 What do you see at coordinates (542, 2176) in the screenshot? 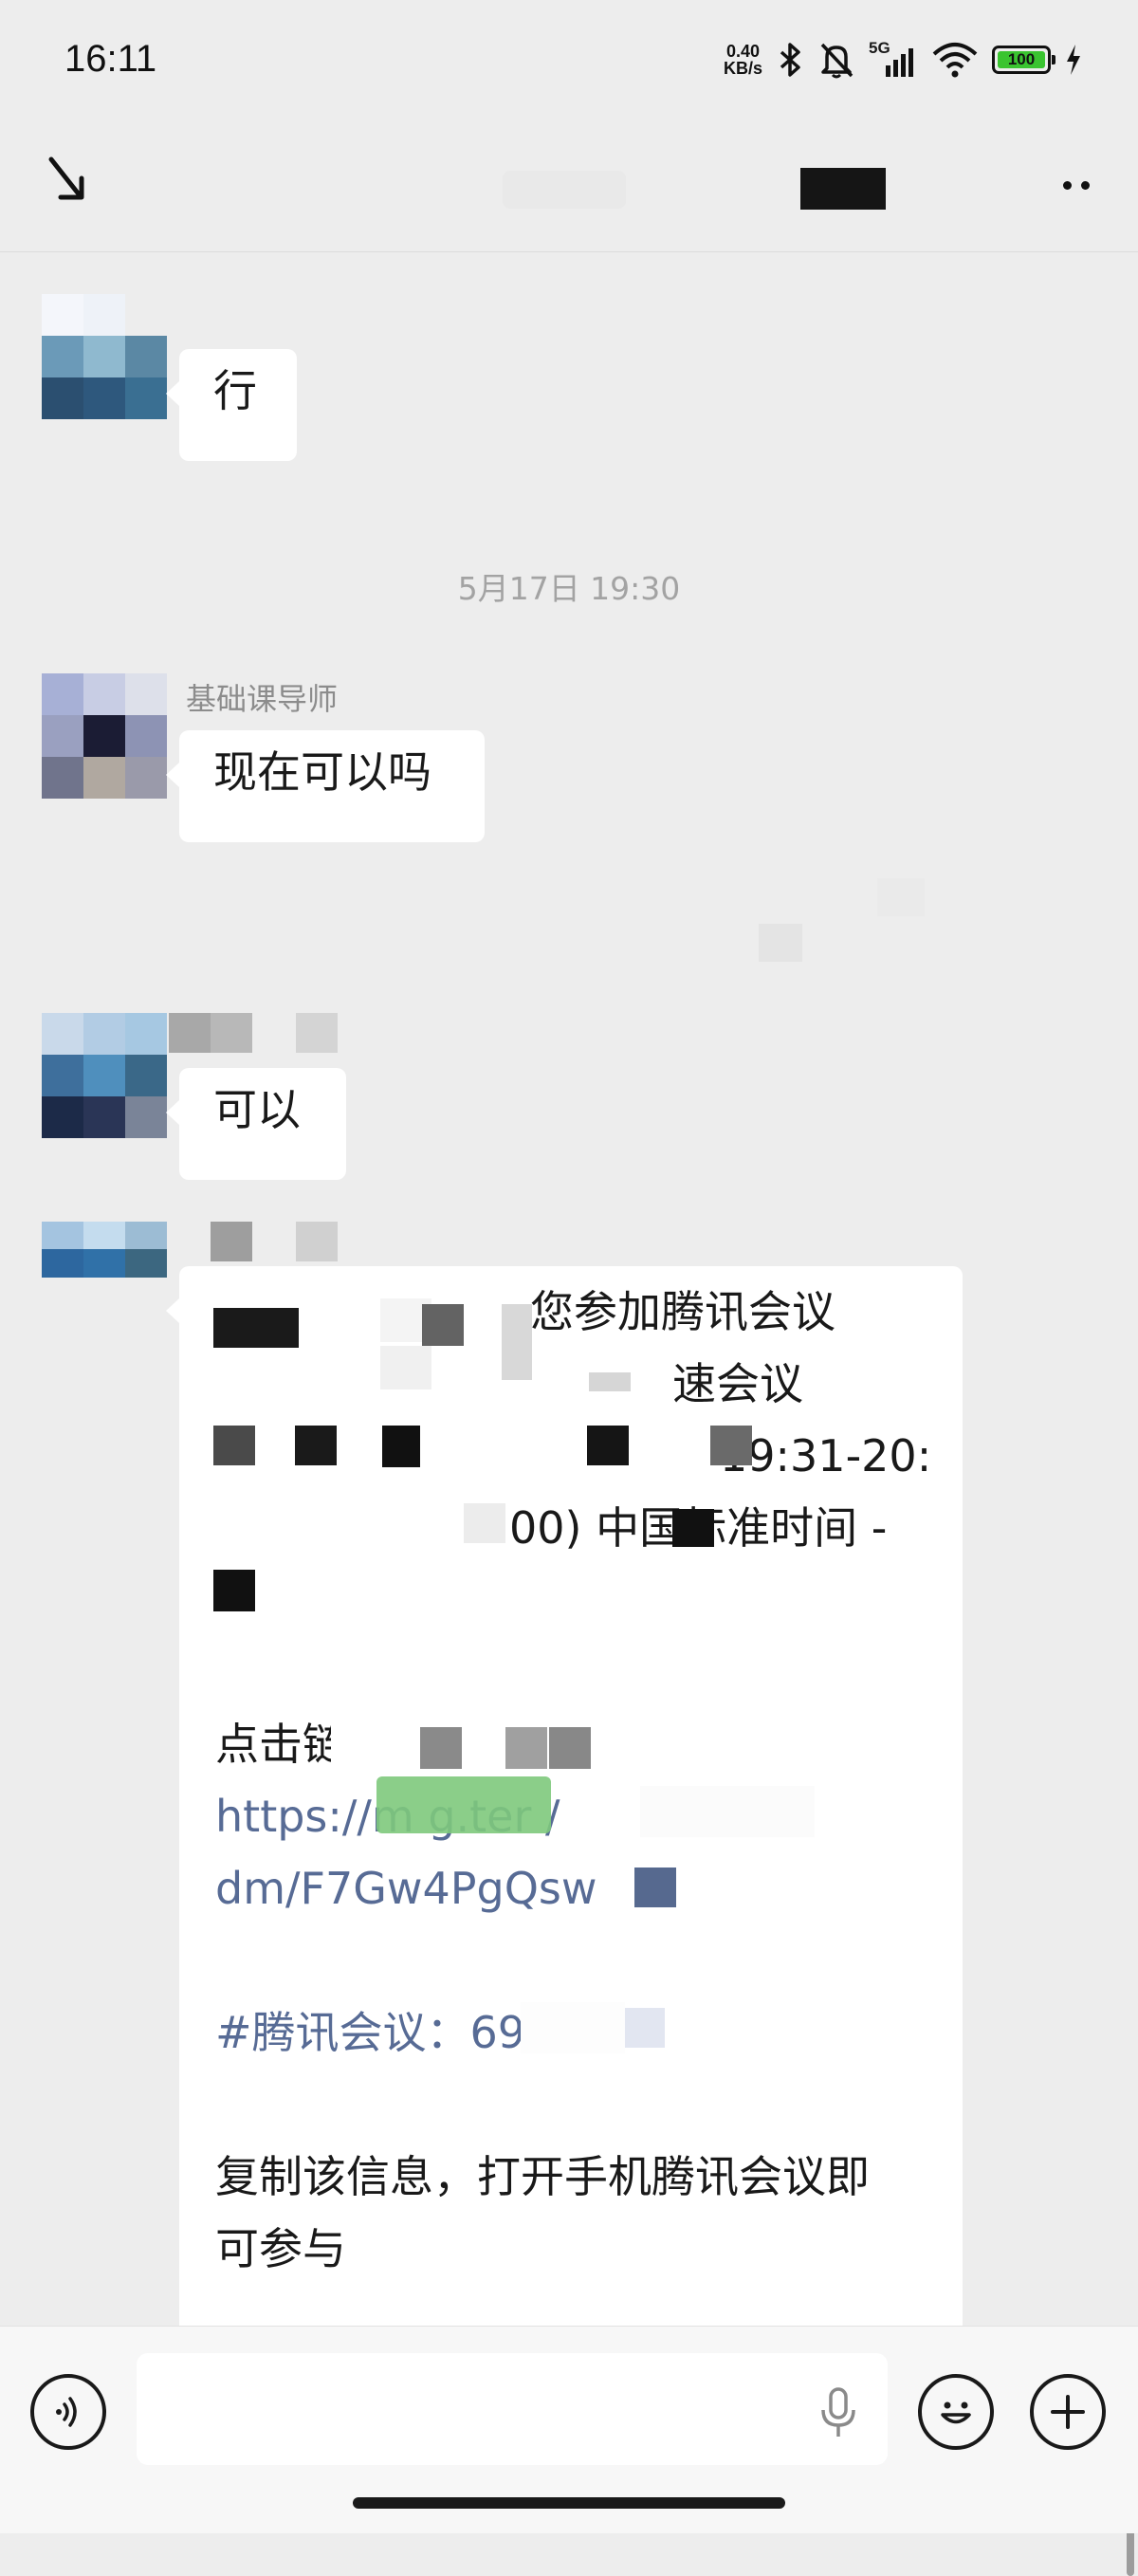
I see `invite-line: 复制该信息，打开手机腾讯会议即` at bounding box center [542, 2176].